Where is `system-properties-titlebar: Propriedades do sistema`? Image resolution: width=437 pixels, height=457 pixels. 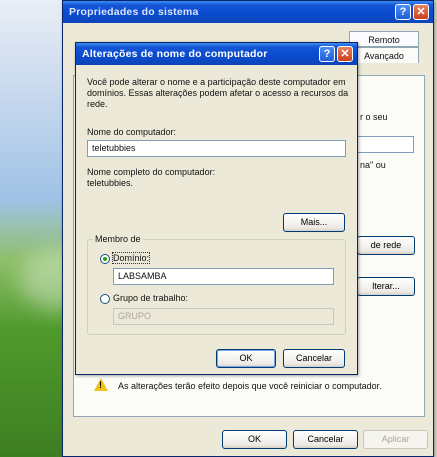 system-properties-titlebar: Propriedades do sistema is located at coordinates (248, 12).